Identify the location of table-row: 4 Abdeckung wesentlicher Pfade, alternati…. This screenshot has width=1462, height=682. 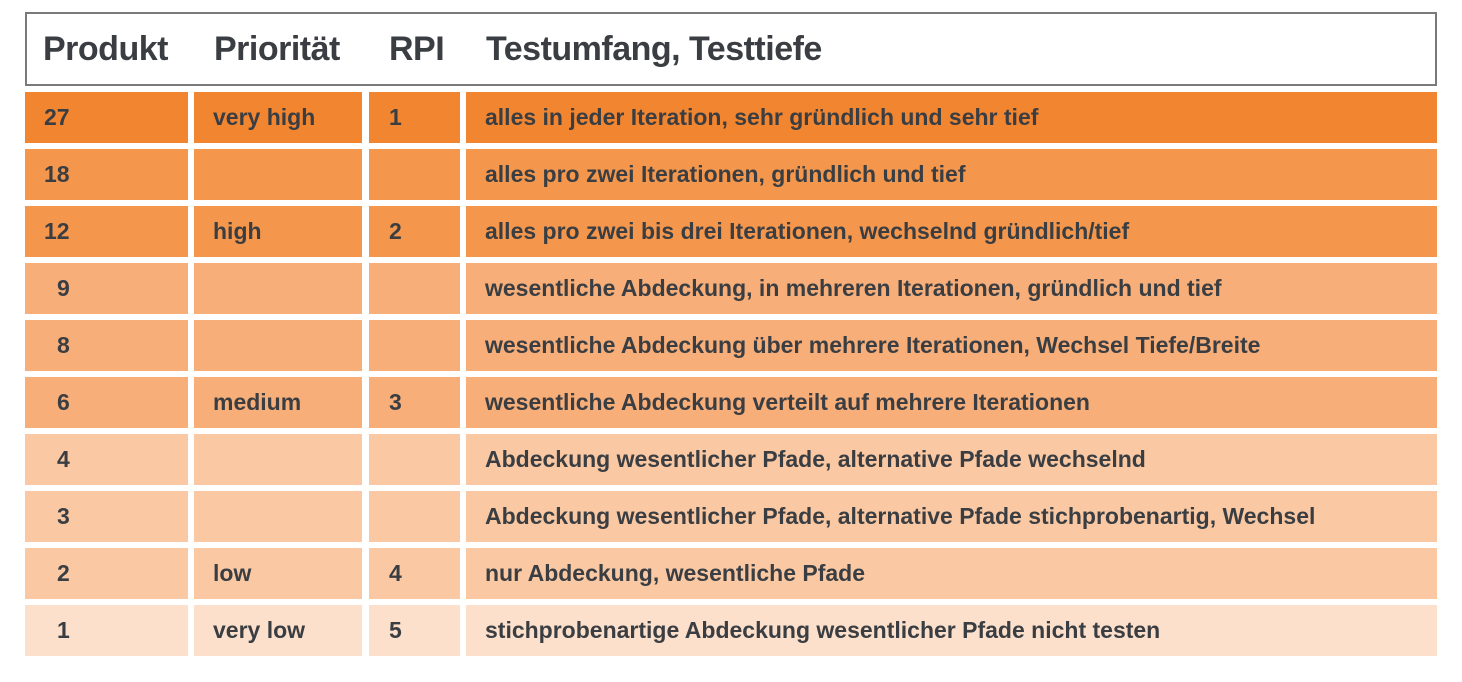
(731, 459).